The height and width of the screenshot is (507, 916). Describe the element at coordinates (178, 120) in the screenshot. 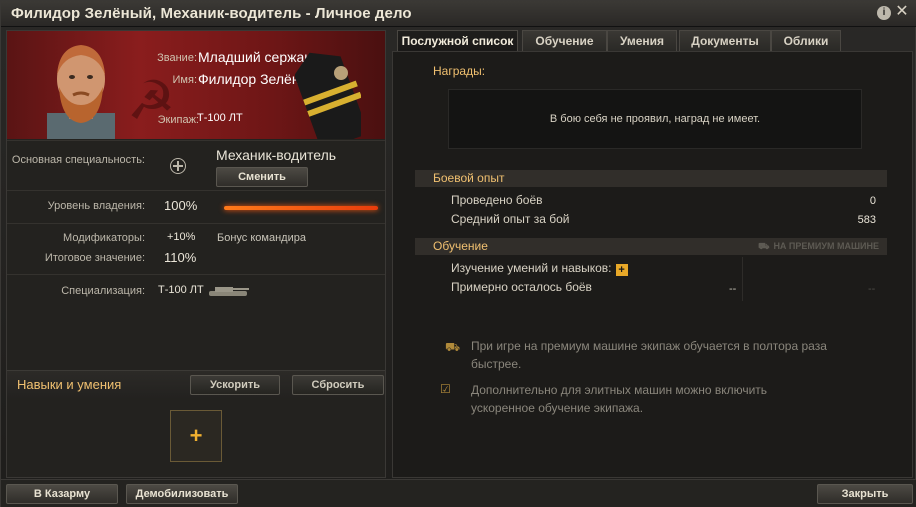

I see `crew-label: Экипаж:` at that location.